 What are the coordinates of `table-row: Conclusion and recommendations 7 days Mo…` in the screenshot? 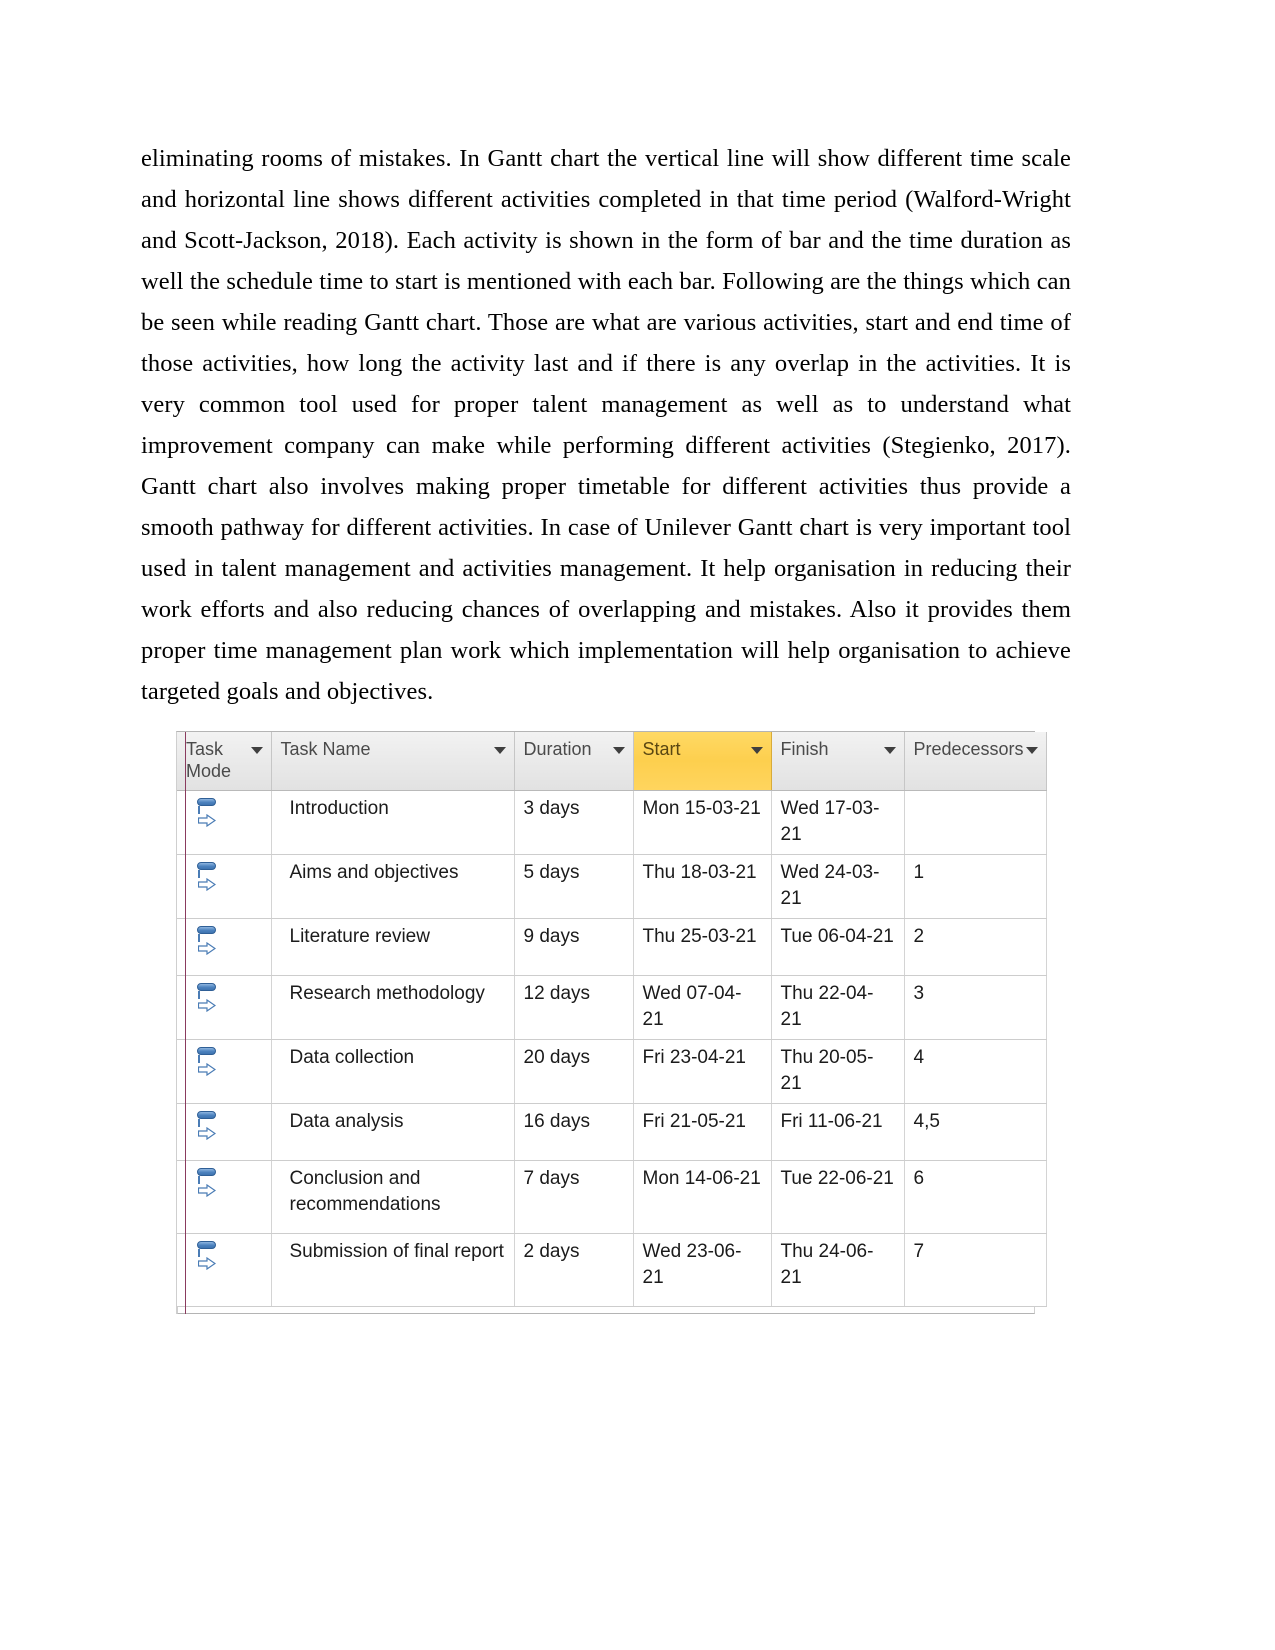 It's located at (612, 1197).